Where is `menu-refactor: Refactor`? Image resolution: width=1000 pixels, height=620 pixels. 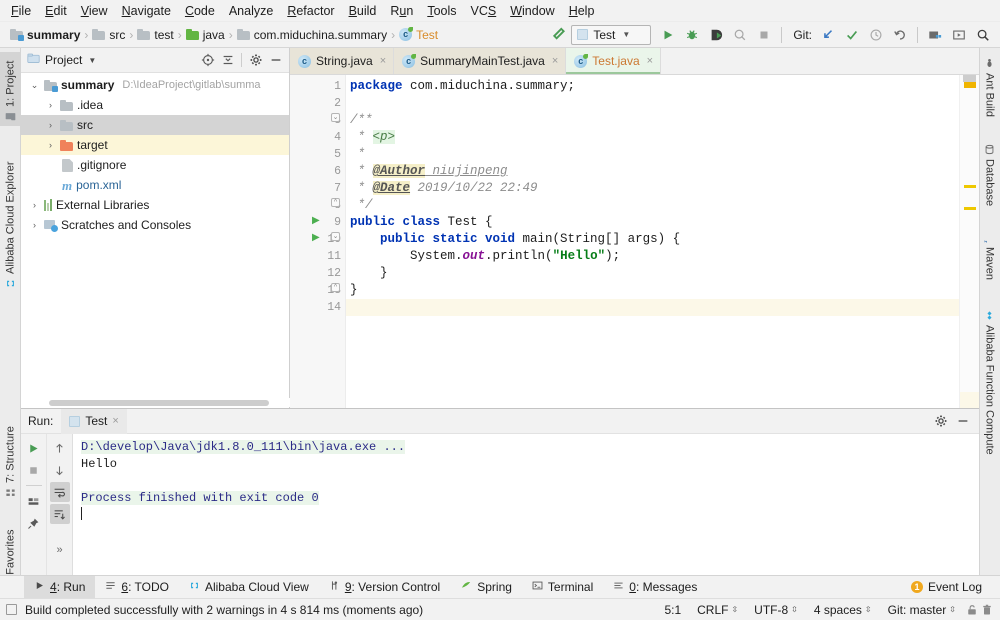 menu-refactor: Refactor is located at coordinates (310, 11).